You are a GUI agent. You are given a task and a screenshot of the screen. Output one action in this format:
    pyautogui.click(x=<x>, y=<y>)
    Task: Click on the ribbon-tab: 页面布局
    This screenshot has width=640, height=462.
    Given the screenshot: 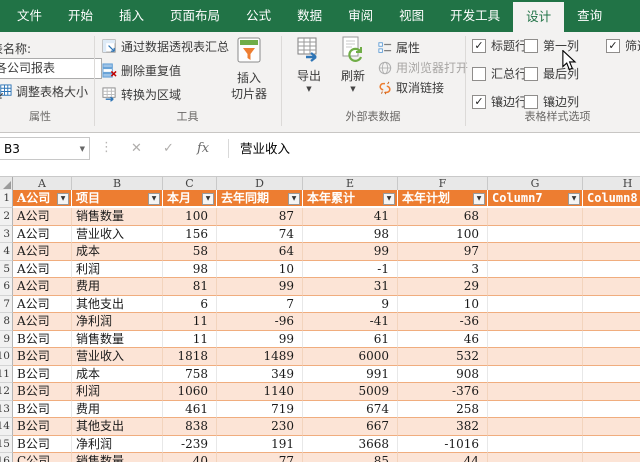 What is the action you would take?
    pyautogui.click(x=195, y=16)
    